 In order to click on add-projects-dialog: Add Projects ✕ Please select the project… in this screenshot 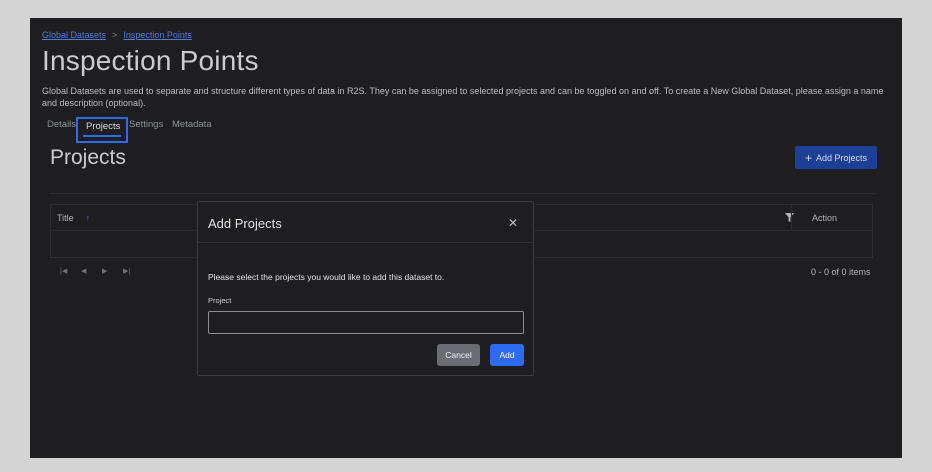, I will do `click(365, 288)`.